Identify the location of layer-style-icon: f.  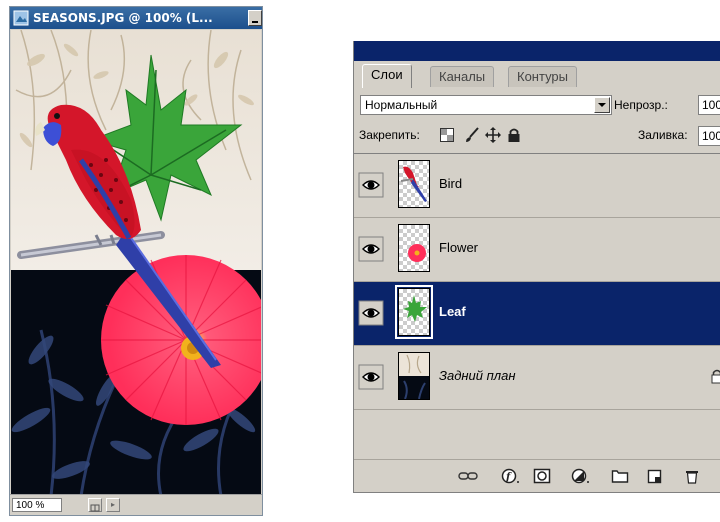
(510, 476).